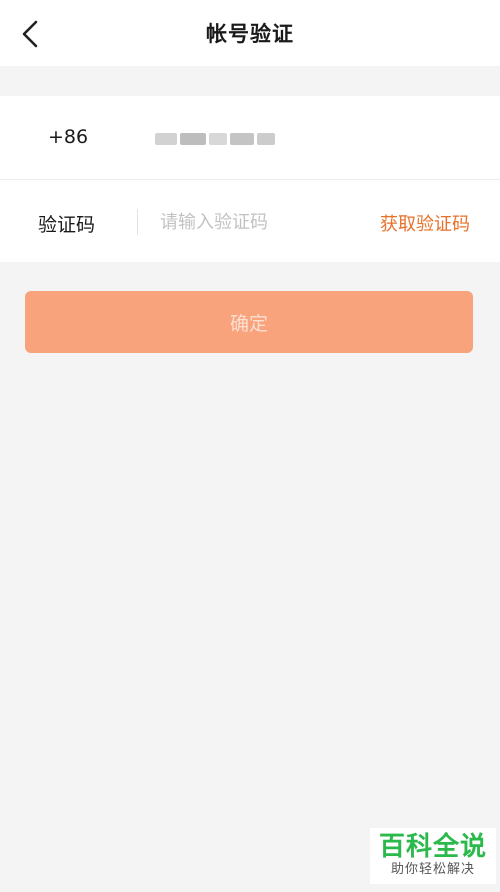 The width and height of the screenshot is (500, 892). What do you see at coordinates (249, 322) in the screenshot?
I see `confirm-button: 确定` at bounding box center [249, 322].